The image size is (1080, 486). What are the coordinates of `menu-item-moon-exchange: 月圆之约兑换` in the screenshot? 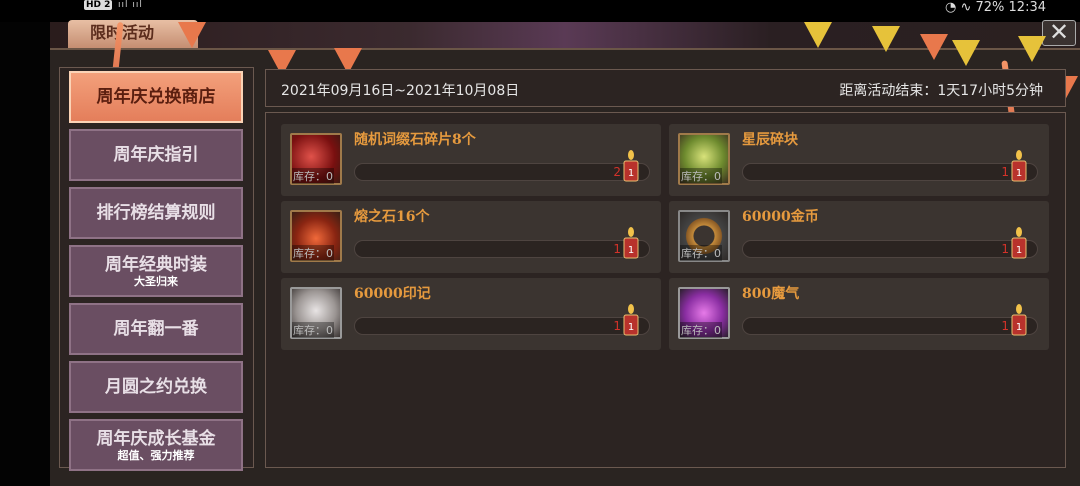 It's located at (156, 387).